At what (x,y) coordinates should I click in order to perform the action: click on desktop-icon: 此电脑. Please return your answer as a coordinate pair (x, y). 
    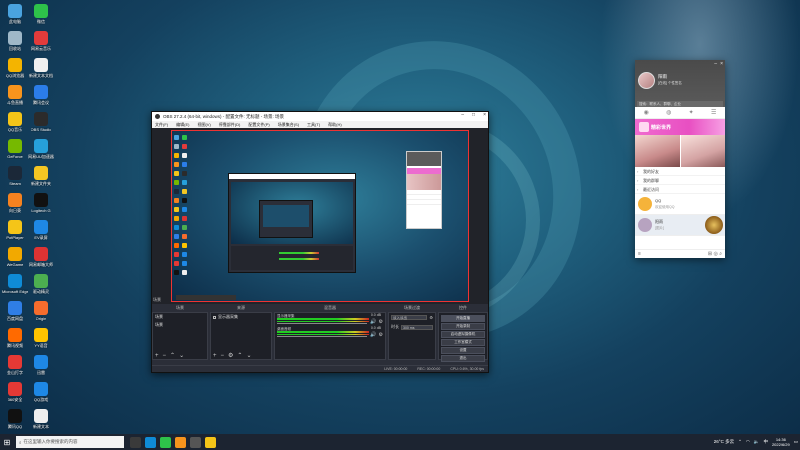
    Looking at the image, I should click on (15, 15).